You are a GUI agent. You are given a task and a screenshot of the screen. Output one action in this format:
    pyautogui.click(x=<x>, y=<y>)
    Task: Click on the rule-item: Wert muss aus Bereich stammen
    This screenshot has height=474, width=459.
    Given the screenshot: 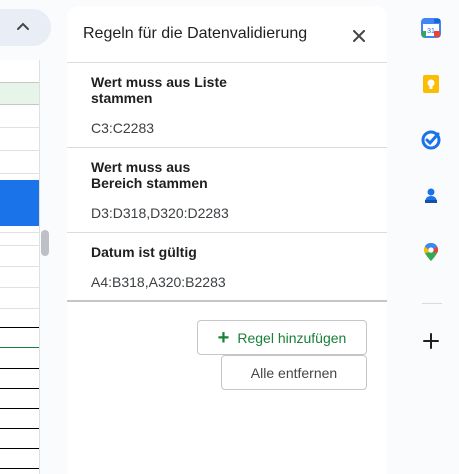 What is the action you would take?
    pyautogui.click(x=171, y=175)
    